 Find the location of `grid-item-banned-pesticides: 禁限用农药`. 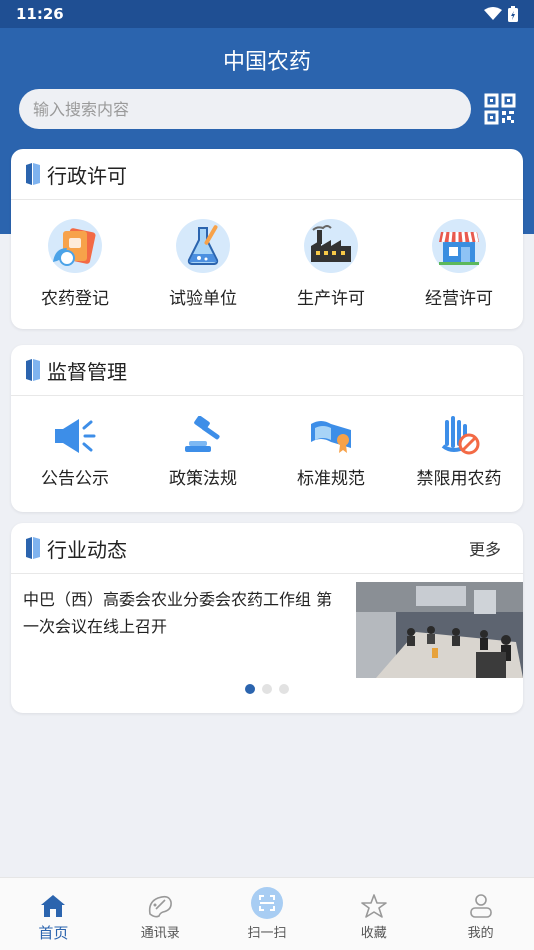

grid-item-banned-pesticides: 禁限用农药 is located at coordinates (459, 452).